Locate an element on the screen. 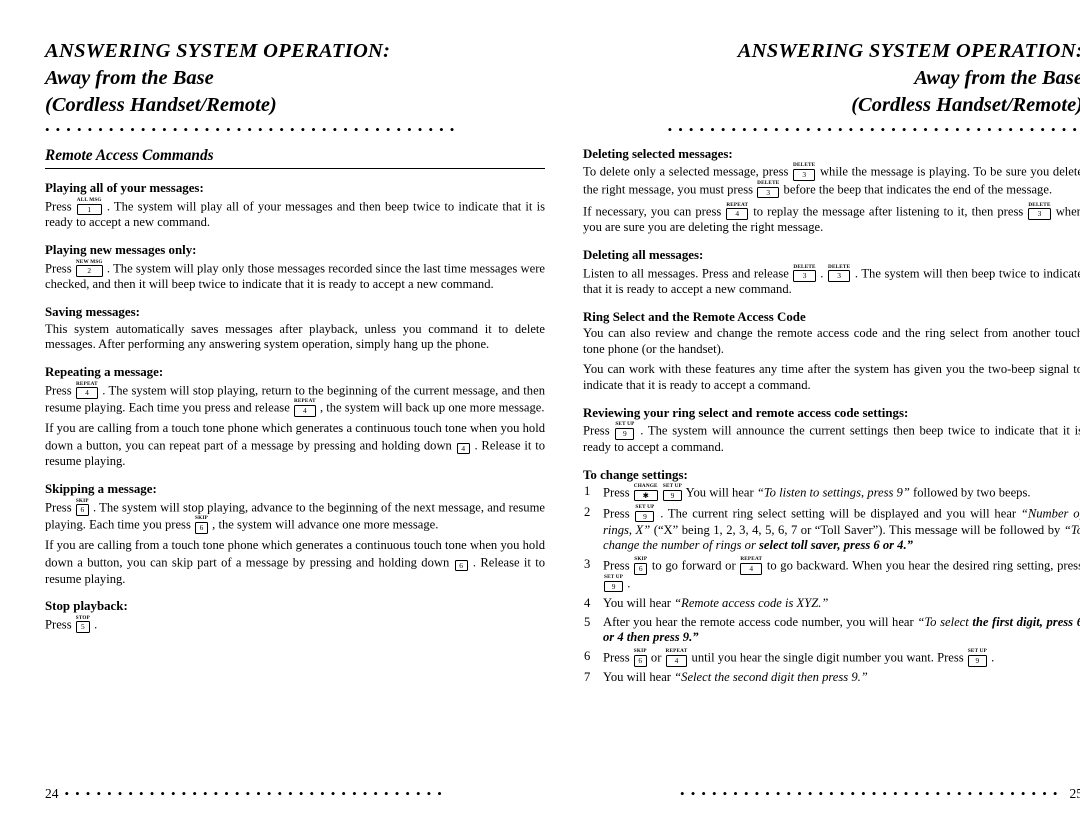 This screenshot has width=1080, height=834. footer-dots-left: •••••••••••••••••••••••••••••••••••• is located at coordinates (256, 794).